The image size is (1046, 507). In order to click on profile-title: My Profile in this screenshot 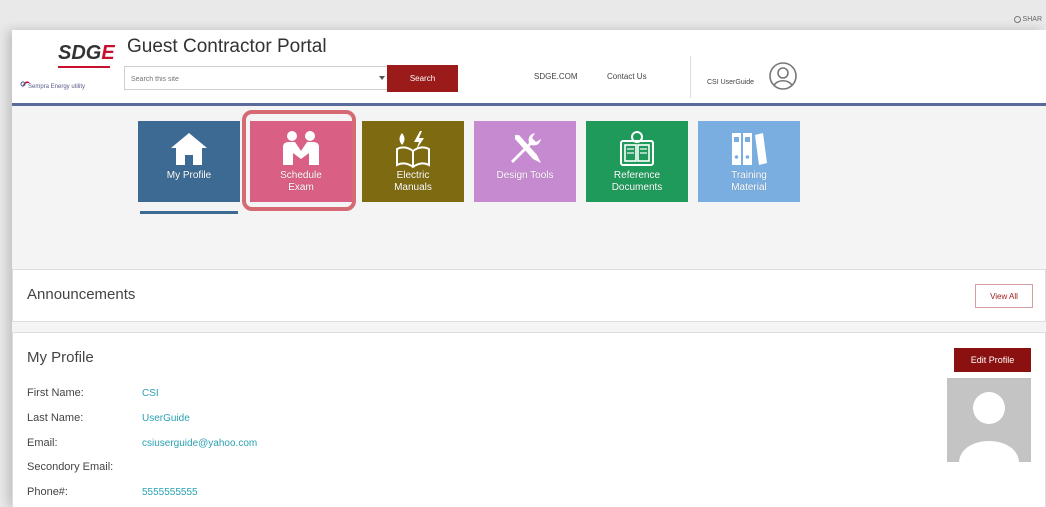, I will do `click(60, 357)`.